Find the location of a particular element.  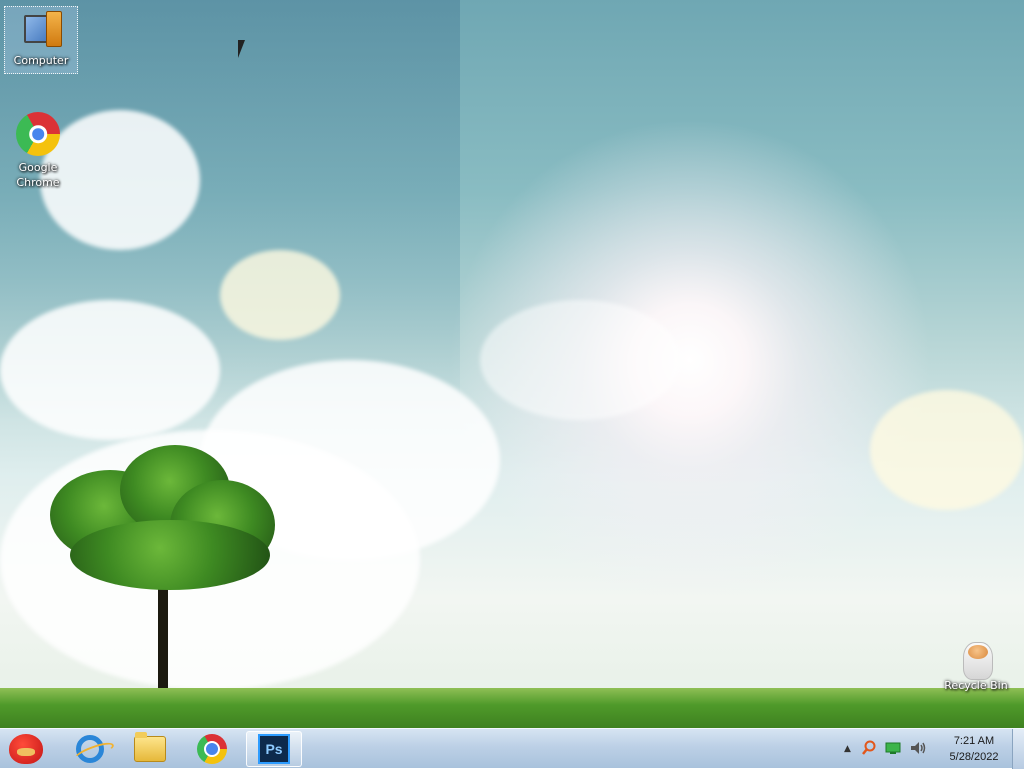

internet-explorer-icon is located at coordinates (90, 749).